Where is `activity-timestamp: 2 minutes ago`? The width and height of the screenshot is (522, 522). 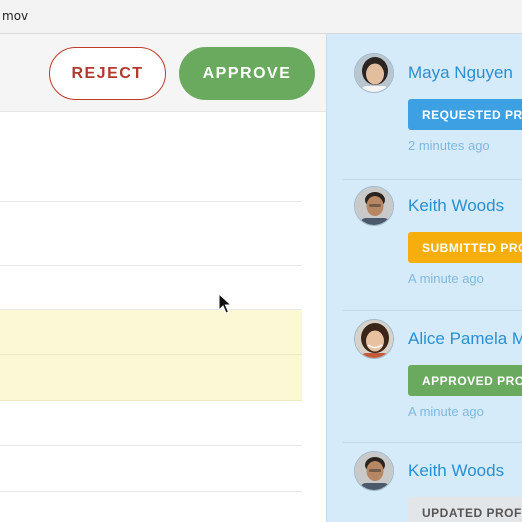
activity-timestamp: 2 minutes ago is located at coordinates (449, 145).